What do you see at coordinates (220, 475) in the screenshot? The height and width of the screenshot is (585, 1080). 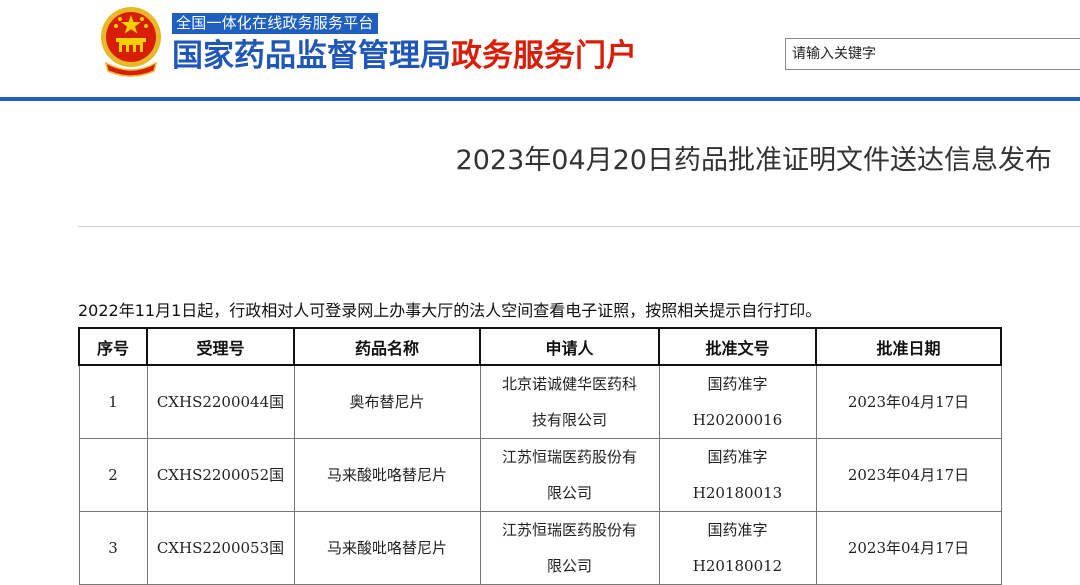 I see `cell-accept-no: CXHS2200052国` at bounding box center [220, 475].